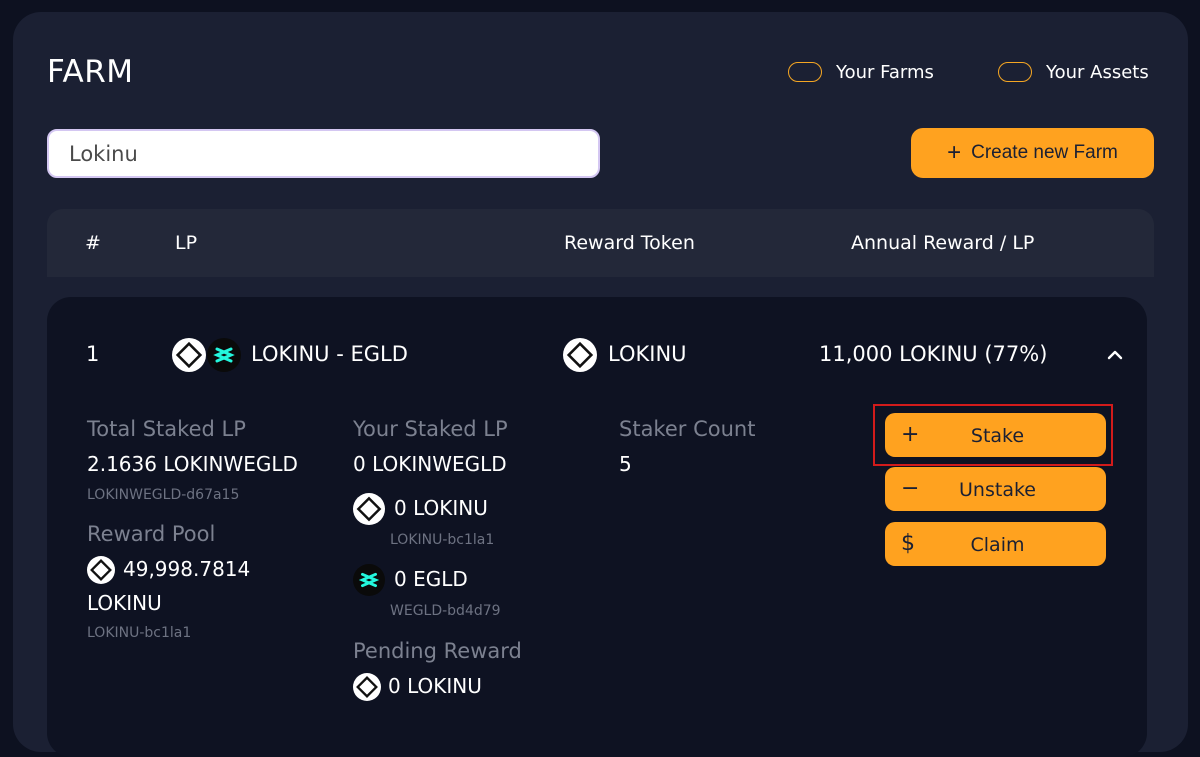 The width and height of the screenshot is (1200, 757). I want to click on your-egld-value: 0 EGLD, so click(431, 579).